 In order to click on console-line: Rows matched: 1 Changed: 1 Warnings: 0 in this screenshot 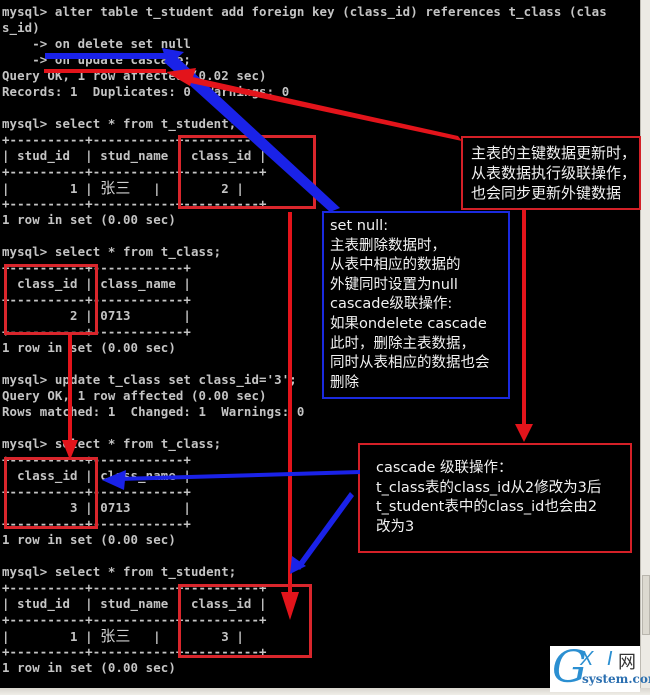, I will do `click(153, 411)`.